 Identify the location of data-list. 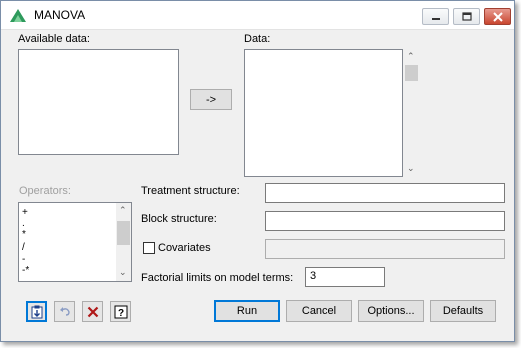
(323, 113).